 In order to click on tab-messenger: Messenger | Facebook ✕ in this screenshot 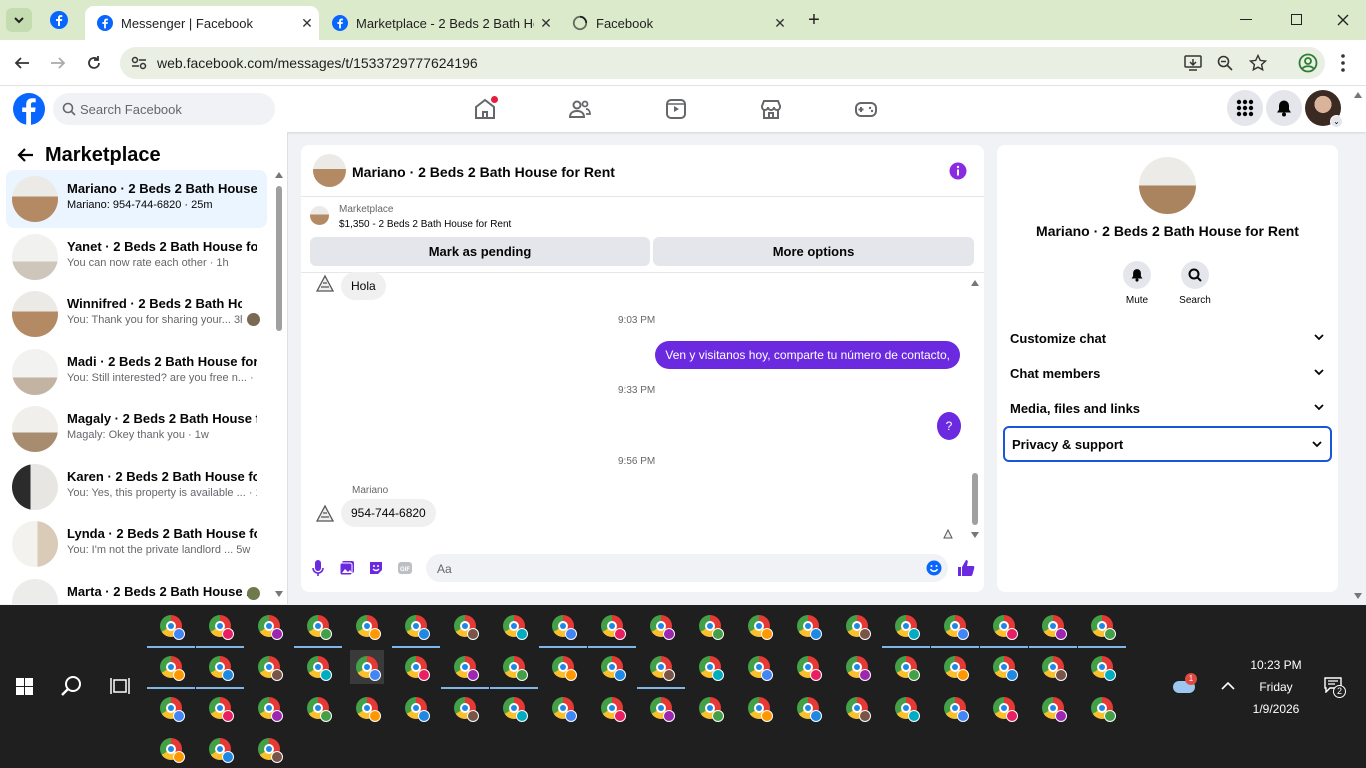, I will do `click(202, 23)`.